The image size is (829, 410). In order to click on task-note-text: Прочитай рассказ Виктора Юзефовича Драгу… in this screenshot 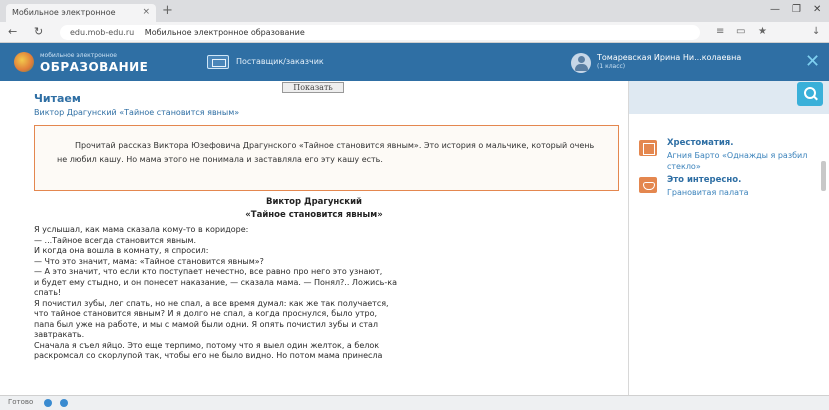, I will do `click(326, 152)`.